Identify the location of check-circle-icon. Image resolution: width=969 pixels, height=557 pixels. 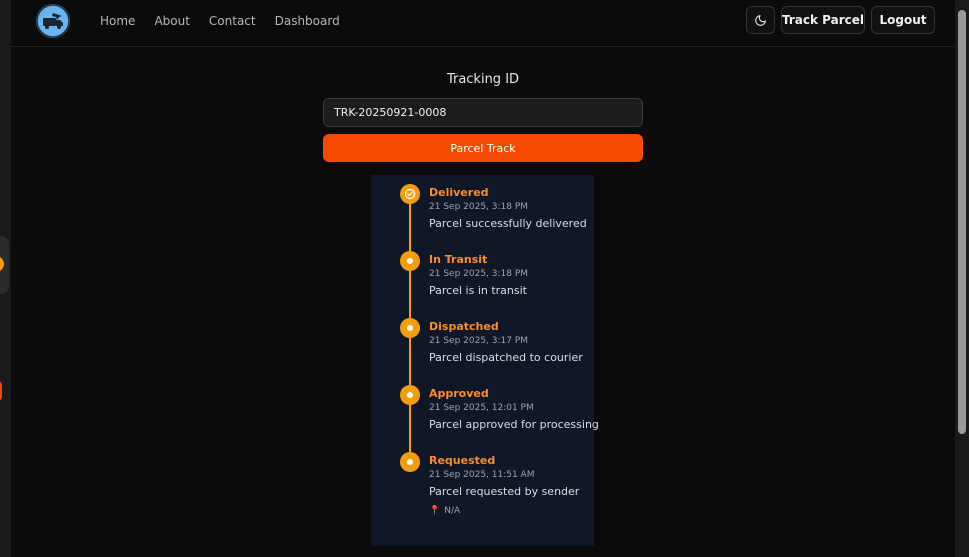
(410, 194).